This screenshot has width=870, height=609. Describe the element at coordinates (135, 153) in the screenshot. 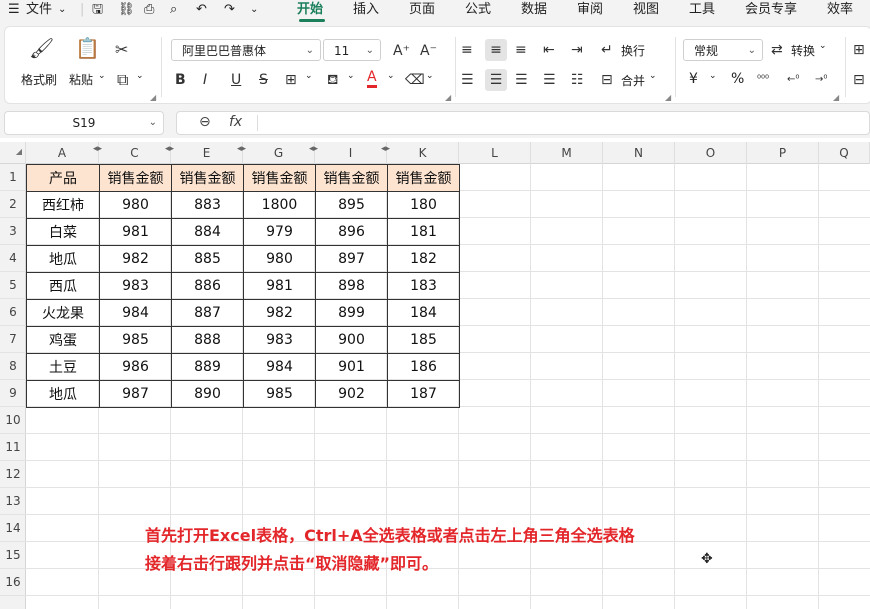

I see `column-header-c: C` at that location.